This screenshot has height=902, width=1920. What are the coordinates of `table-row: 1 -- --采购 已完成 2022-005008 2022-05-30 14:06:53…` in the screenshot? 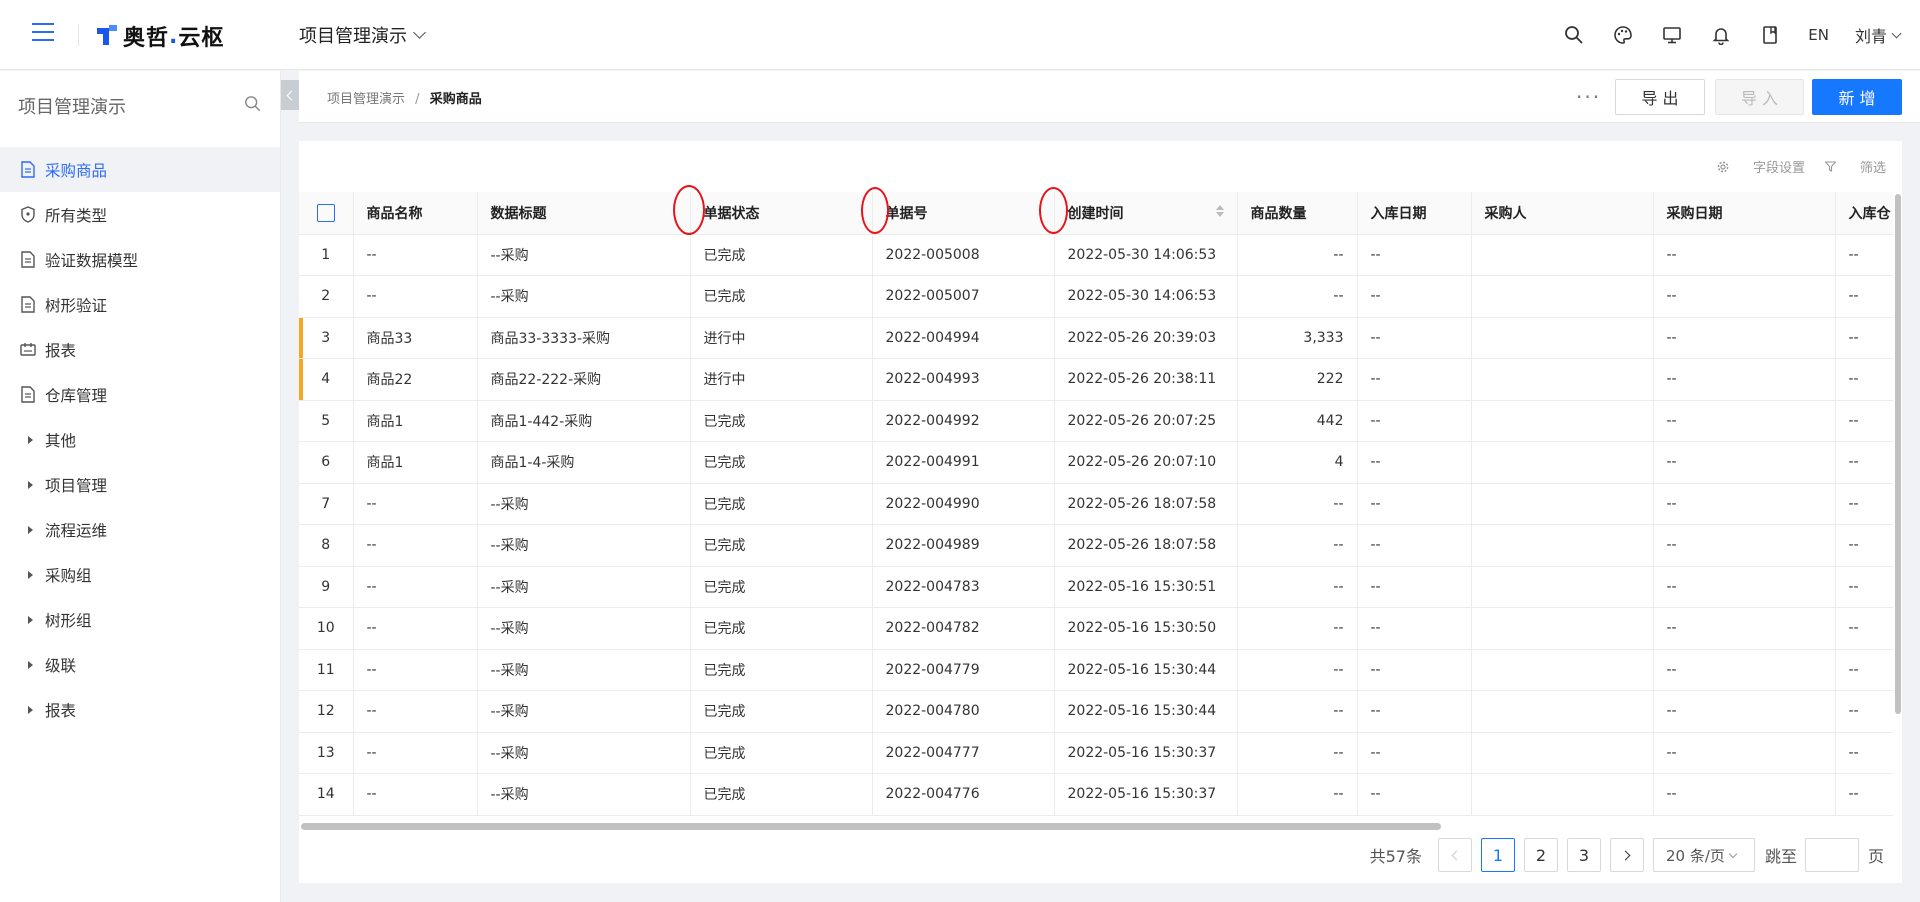 It's located at (1096, 255).